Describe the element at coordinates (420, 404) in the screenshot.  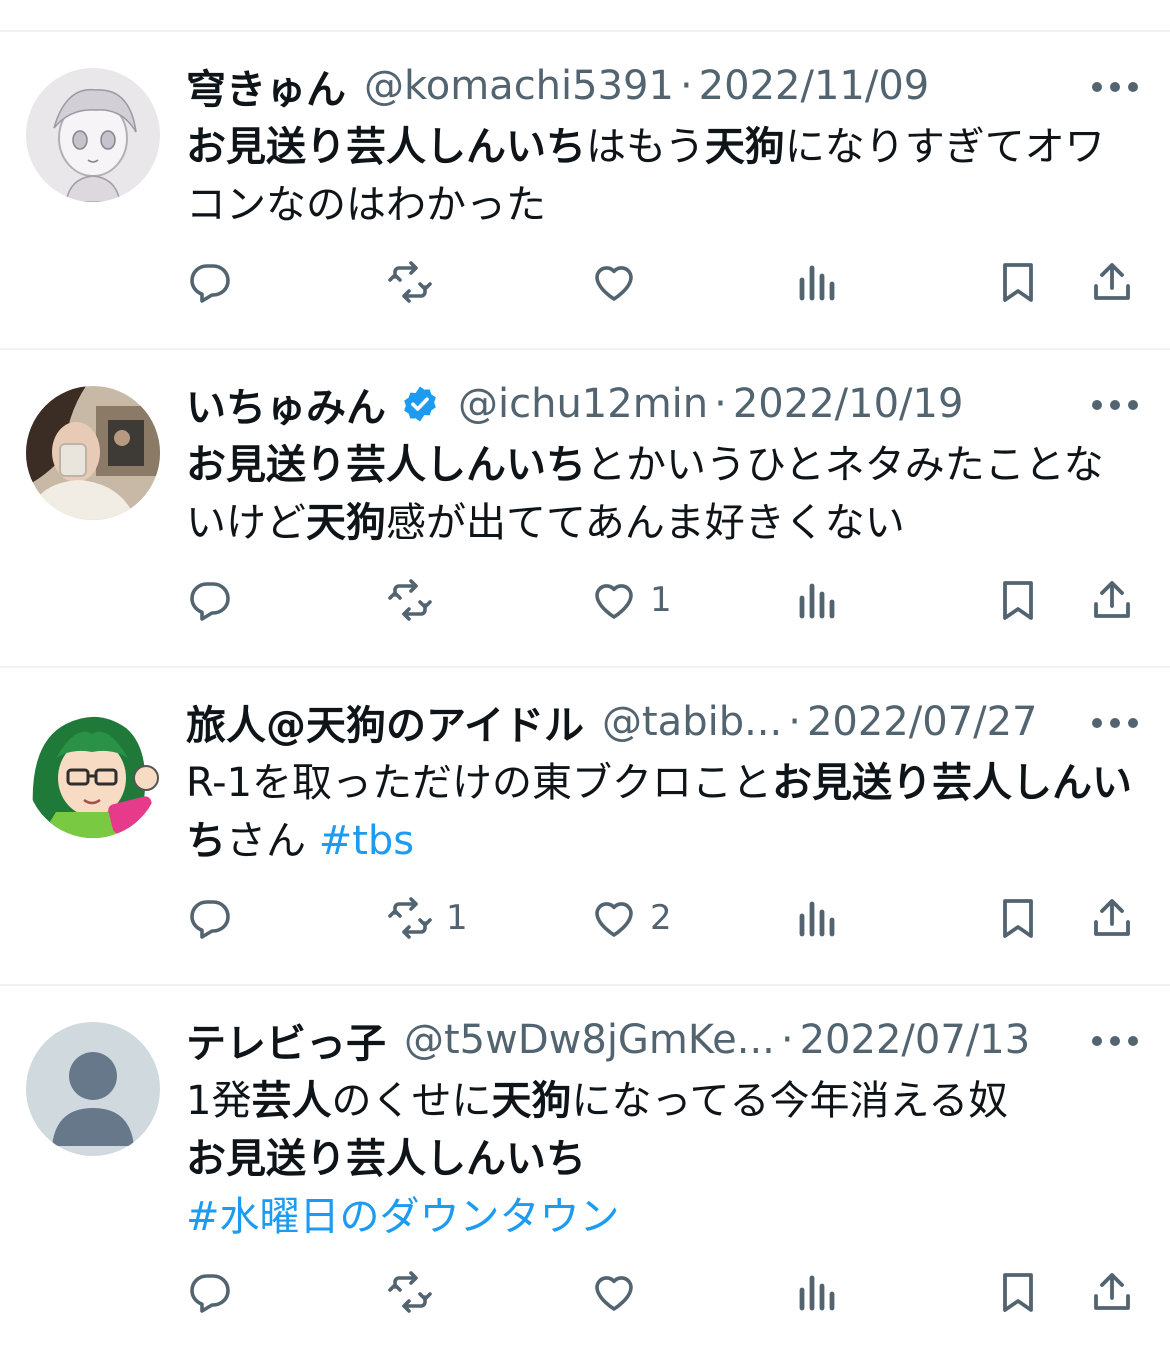
I see `verified-icon` at that location.